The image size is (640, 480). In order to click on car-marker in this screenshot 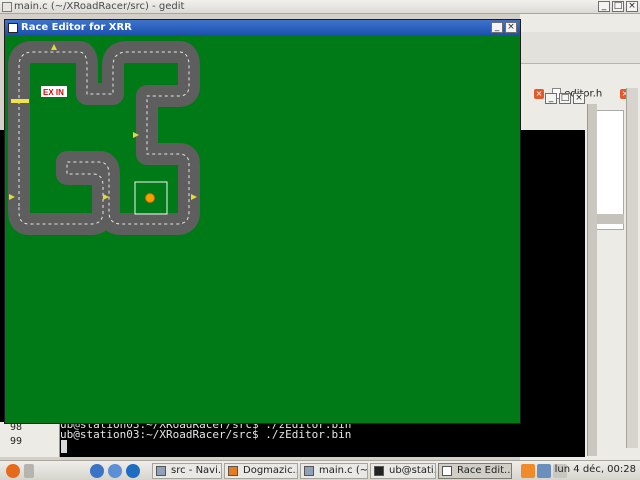, I will do `click(150, 198)`.